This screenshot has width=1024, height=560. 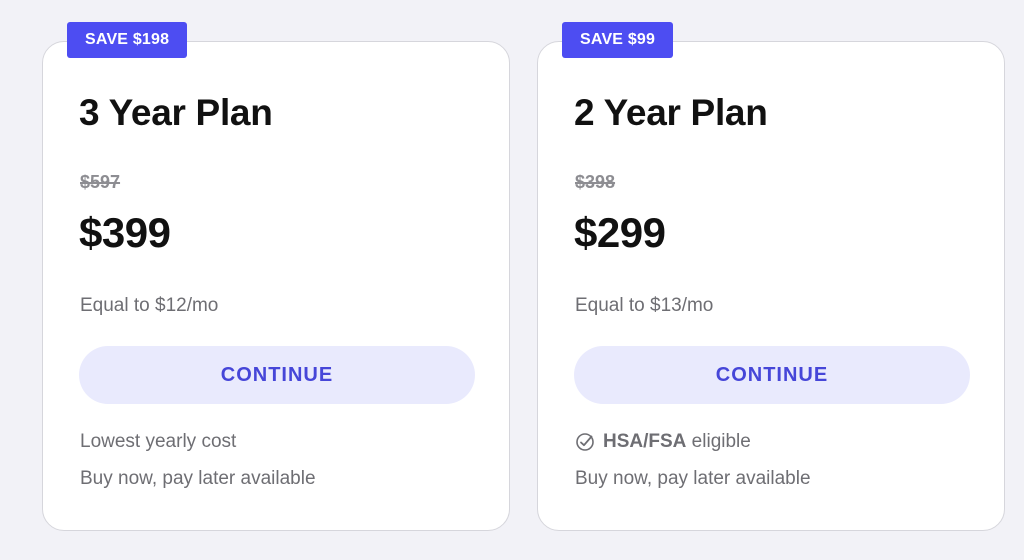 What do you see at coordinates (671, 112) in the screenshot?
I see `plan-title: 2 Year Plan` at bounding box center [671, 112].